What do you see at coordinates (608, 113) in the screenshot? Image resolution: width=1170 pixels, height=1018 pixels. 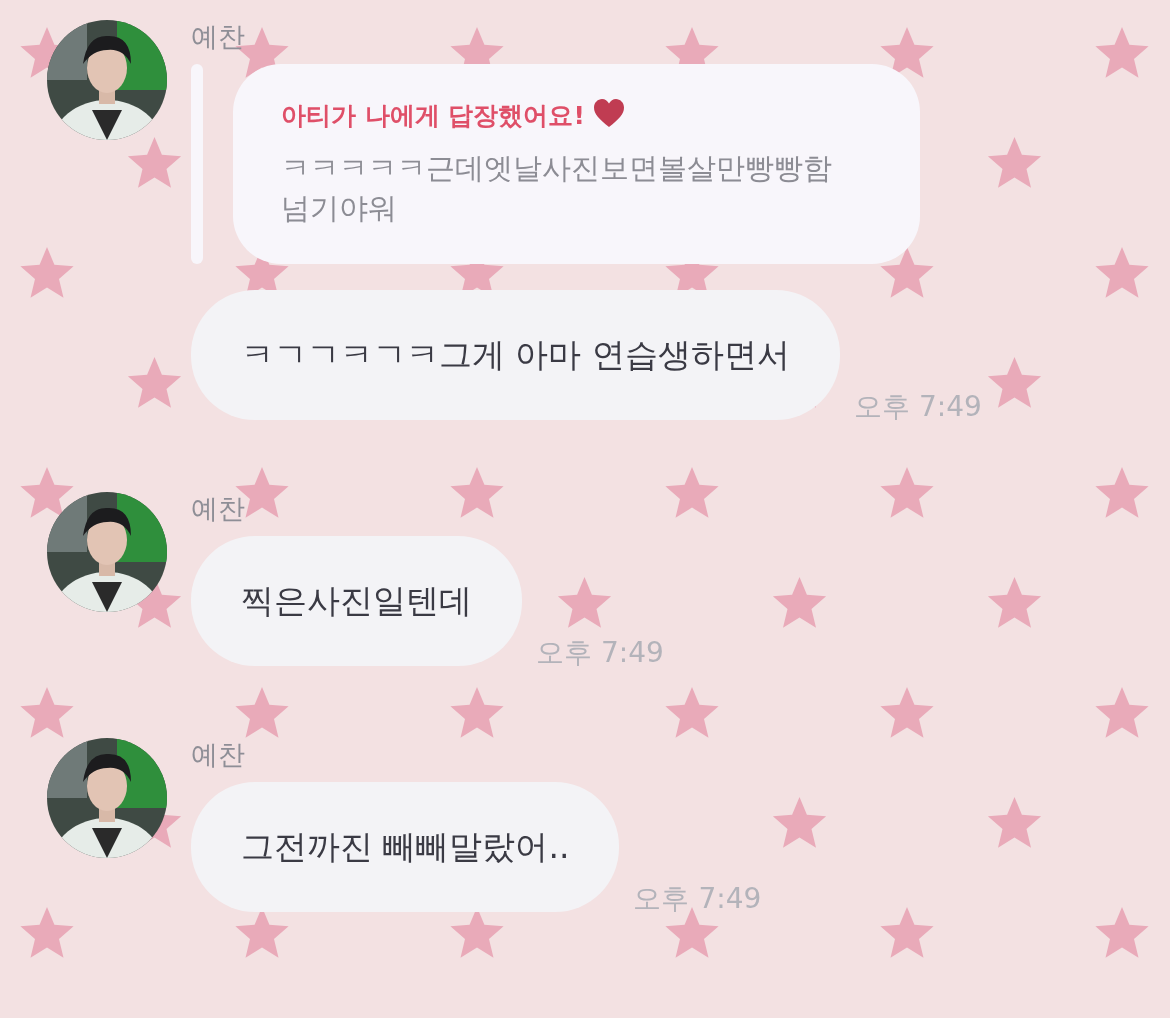 I see `heart-icon` at bounding box center [608, 113].